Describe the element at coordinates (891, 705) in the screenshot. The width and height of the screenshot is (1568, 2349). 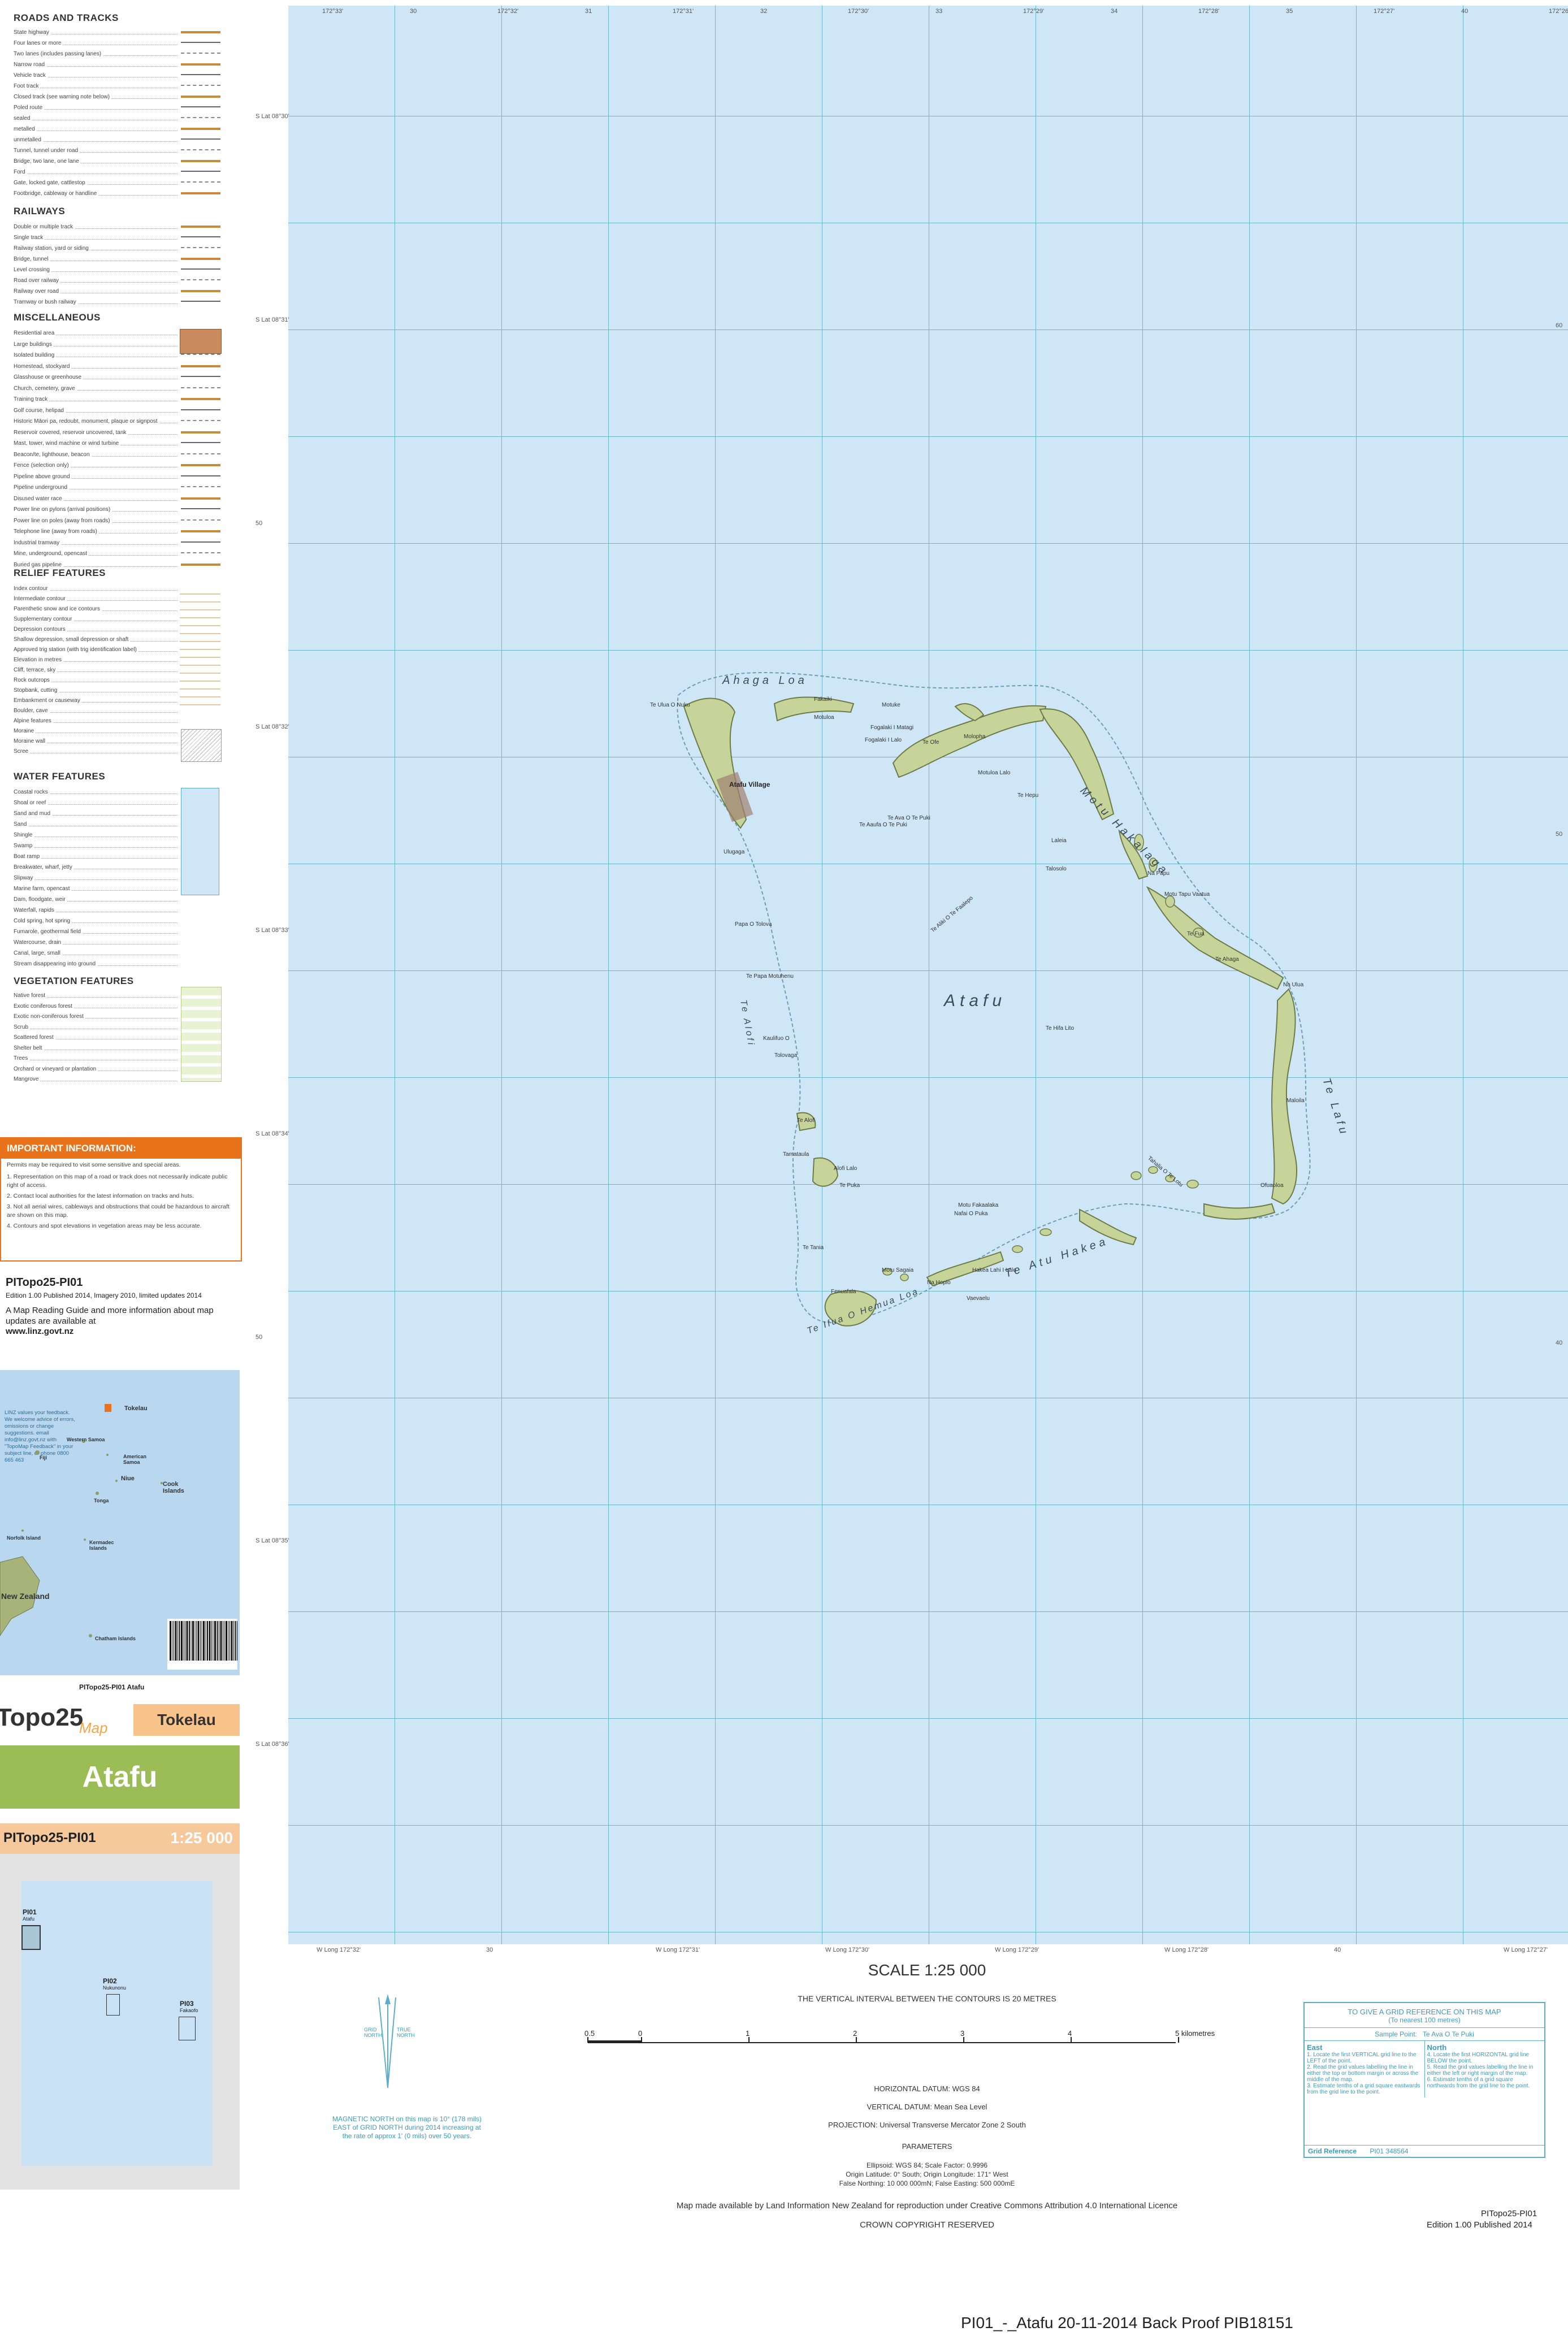
I see `map-label: Motuke` at that location.